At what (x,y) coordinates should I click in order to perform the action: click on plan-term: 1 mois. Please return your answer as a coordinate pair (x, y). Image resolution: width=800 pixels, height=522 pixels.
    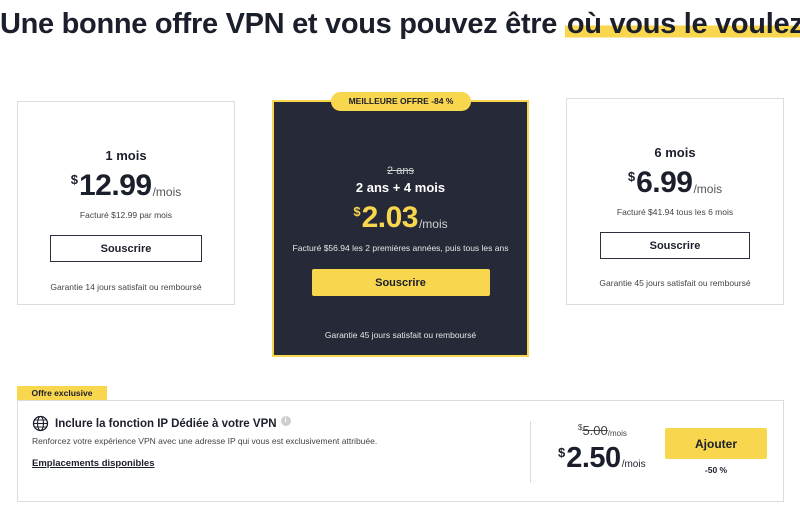
    Looking at the image, I should click on (126, 155).